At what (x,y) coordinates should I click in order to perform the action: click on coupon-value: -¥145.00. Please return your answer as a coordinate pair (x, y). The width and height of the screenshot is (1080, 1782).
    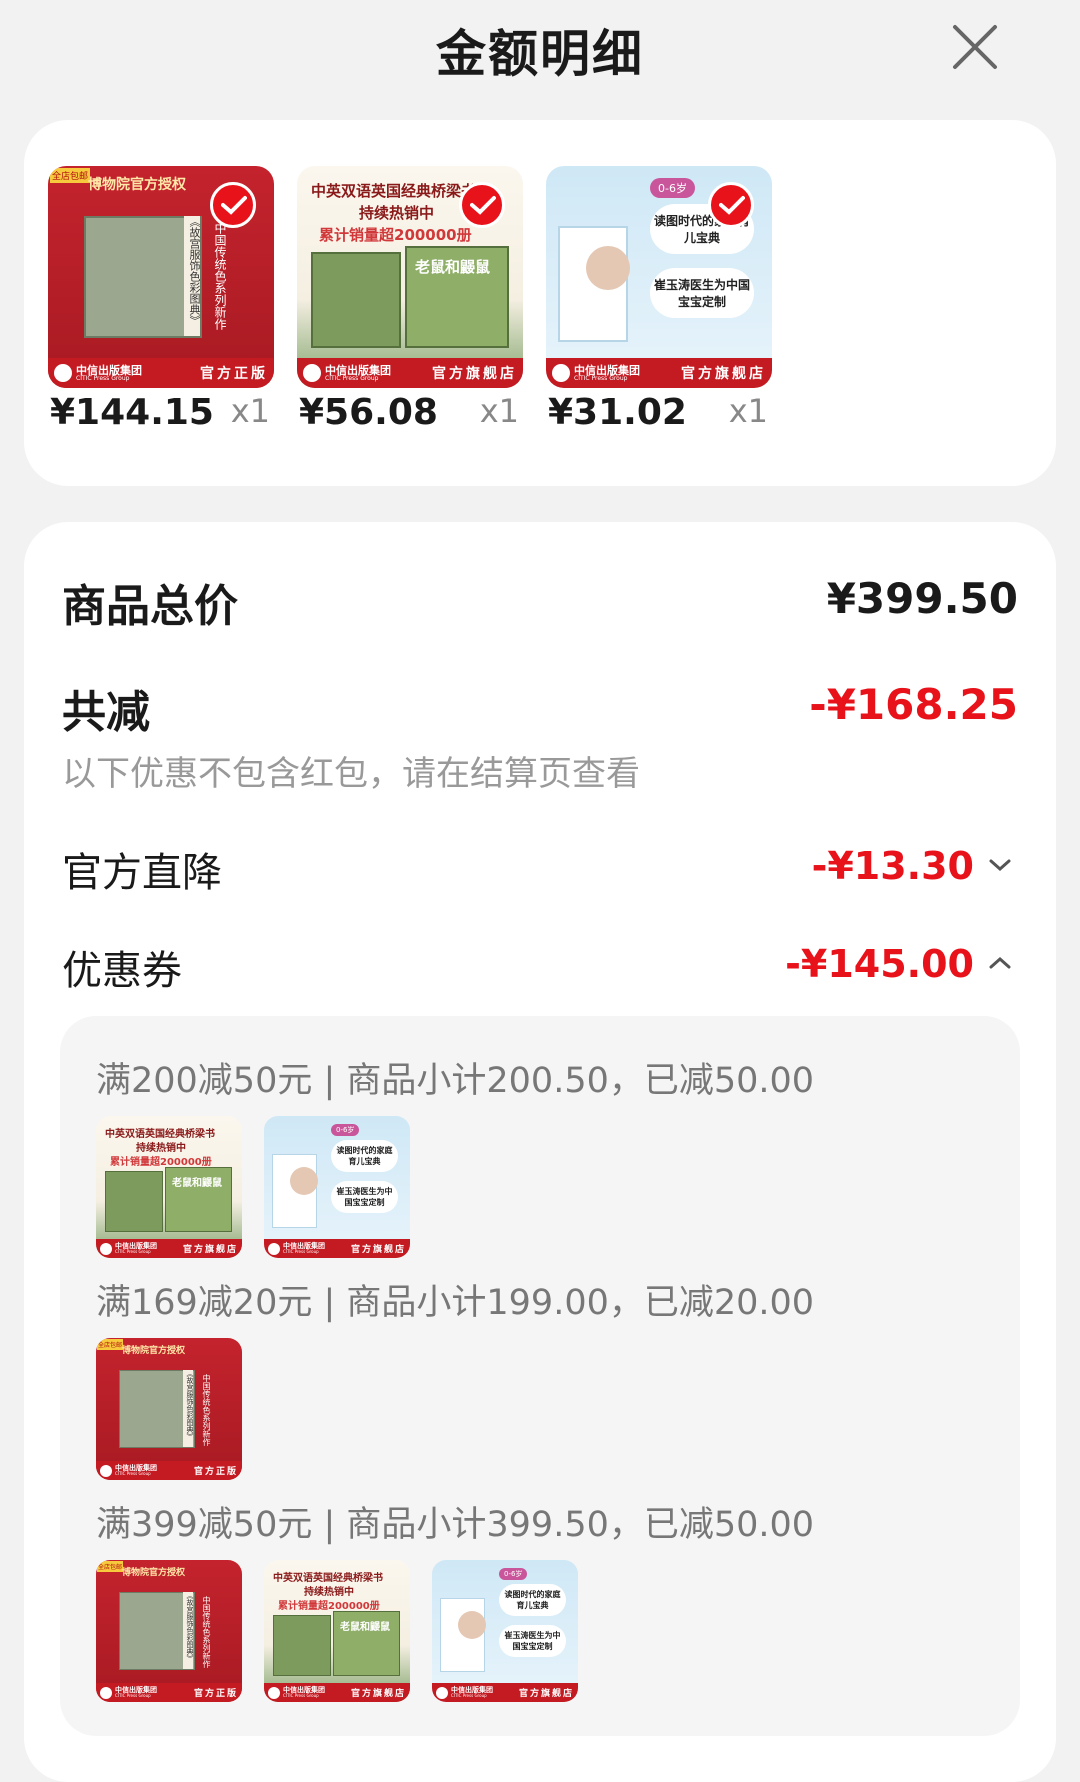
    Looking at the image, I should click on (879, 964).